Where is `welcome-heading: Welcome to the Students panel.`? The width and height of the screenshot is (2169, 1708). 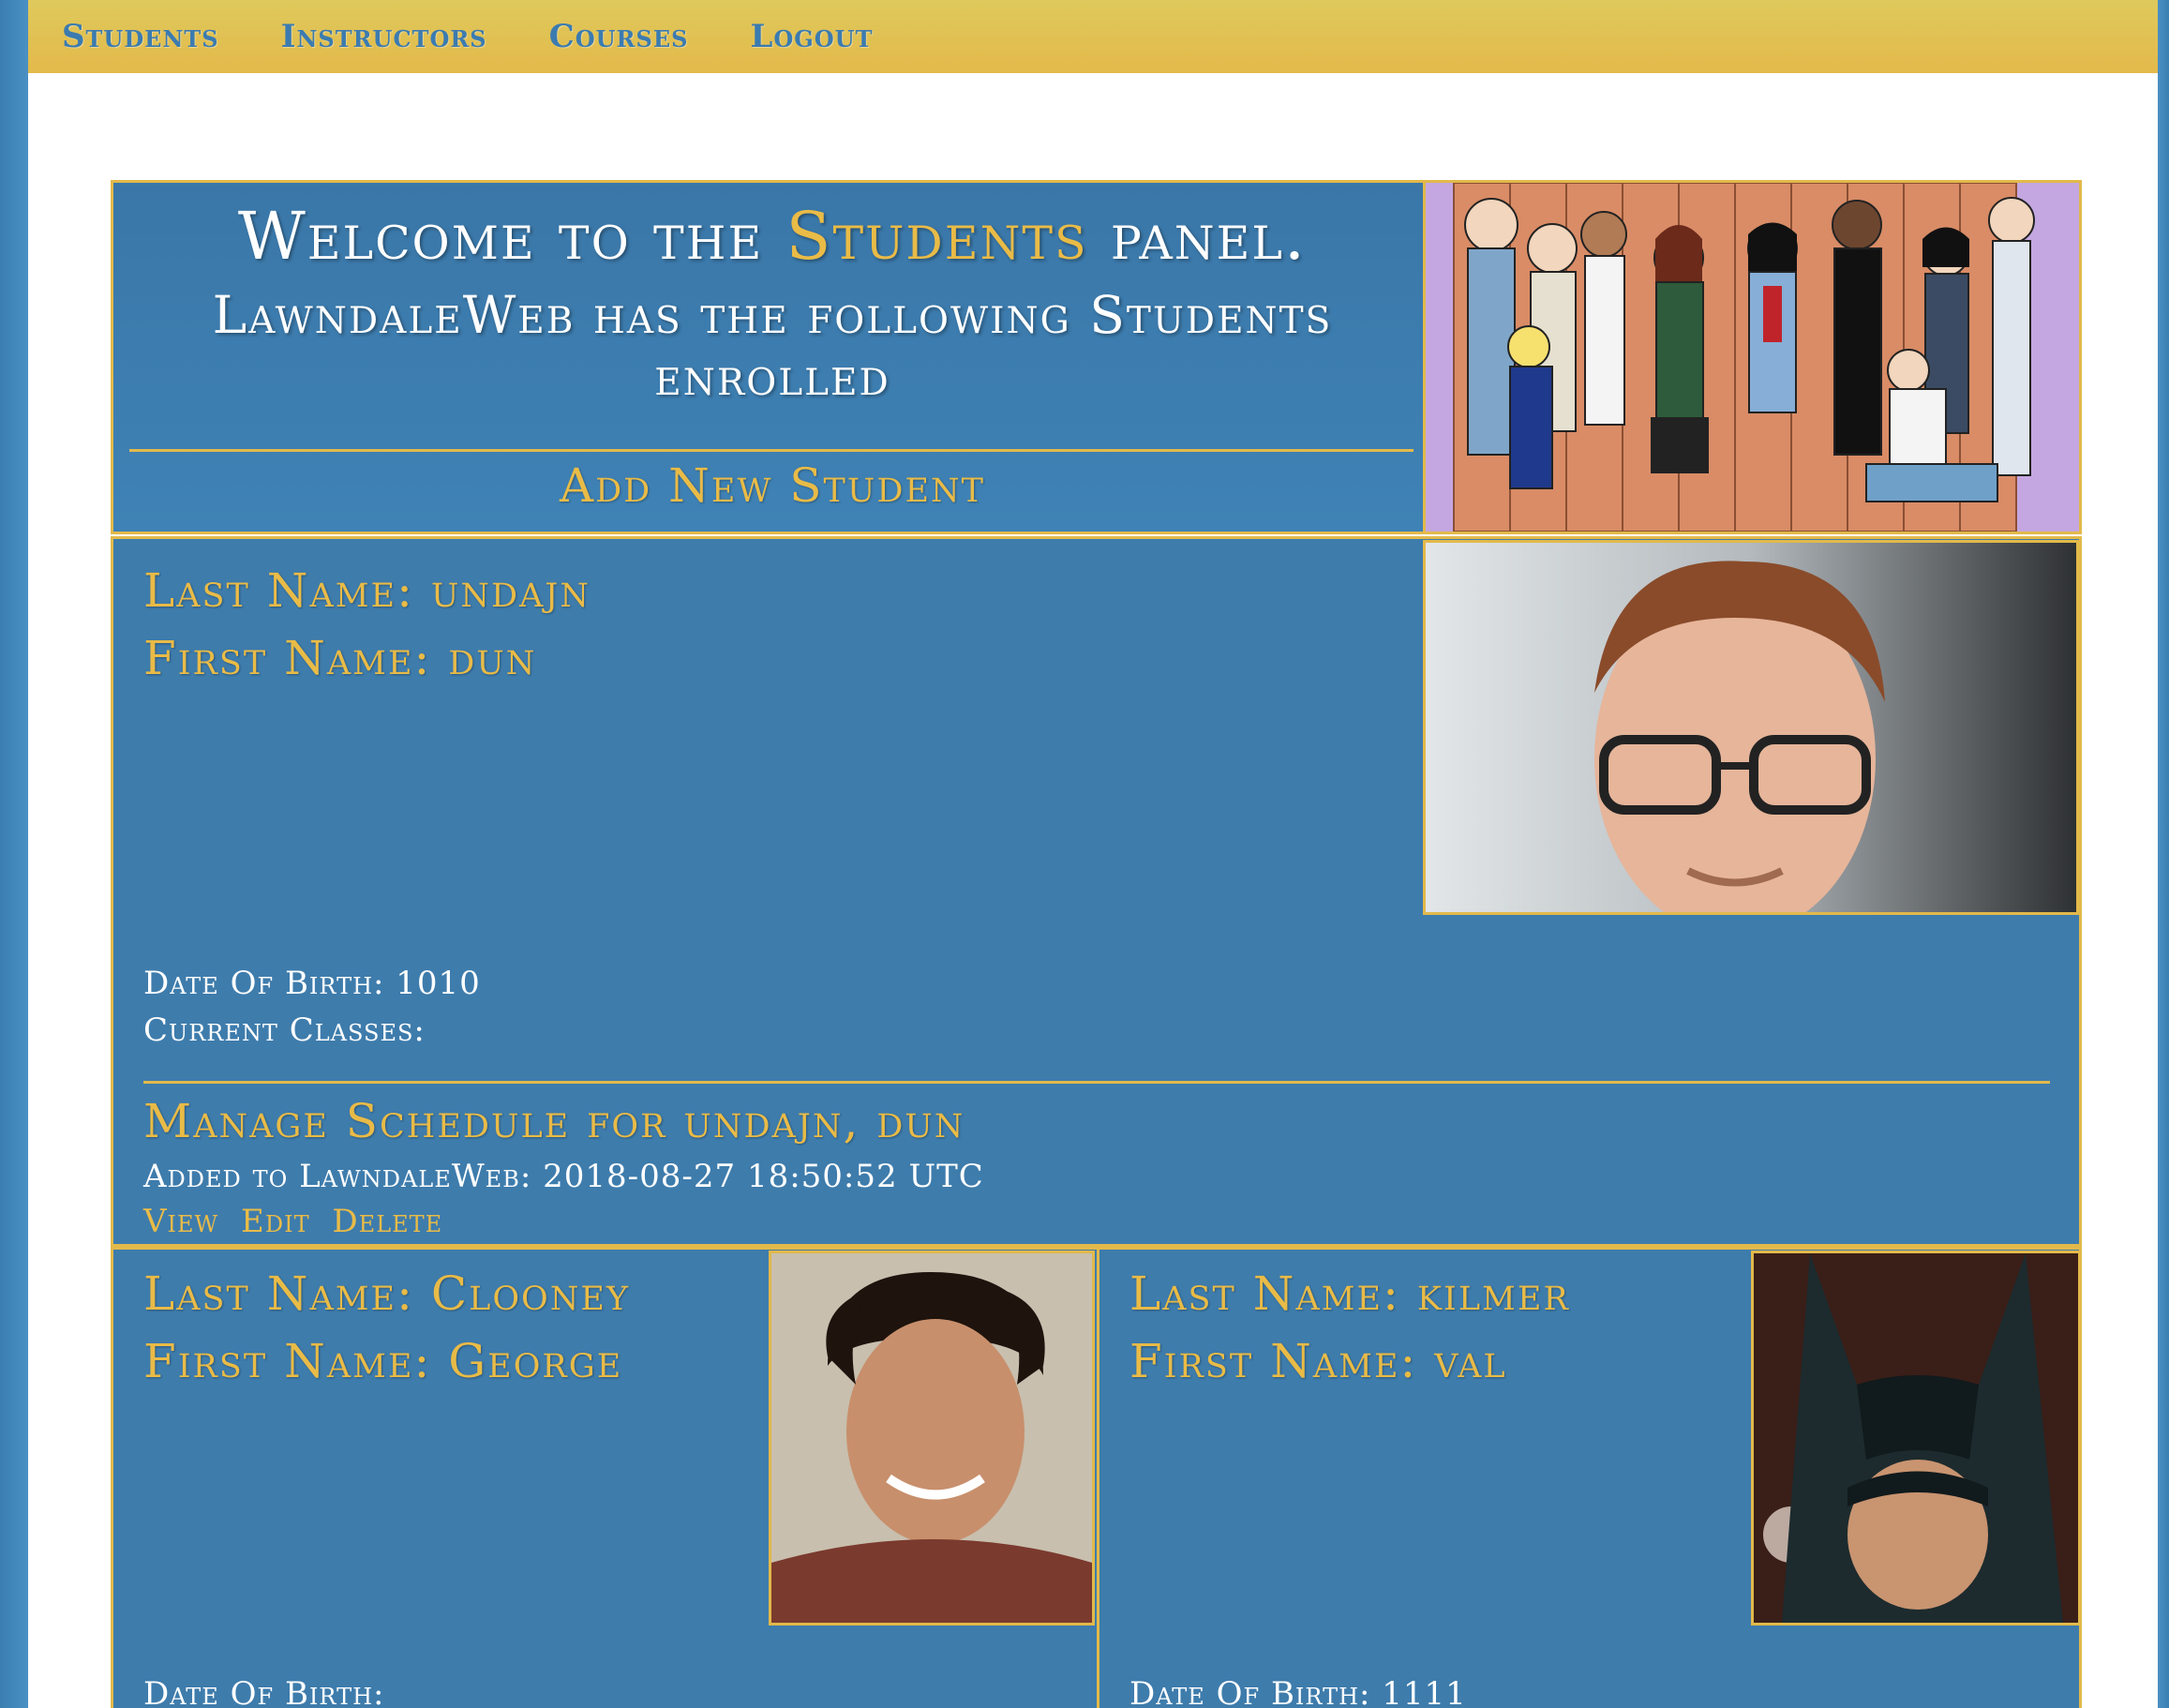 welcome-heading: Welcome to the Students panel. is located at coordinates (772, 236).